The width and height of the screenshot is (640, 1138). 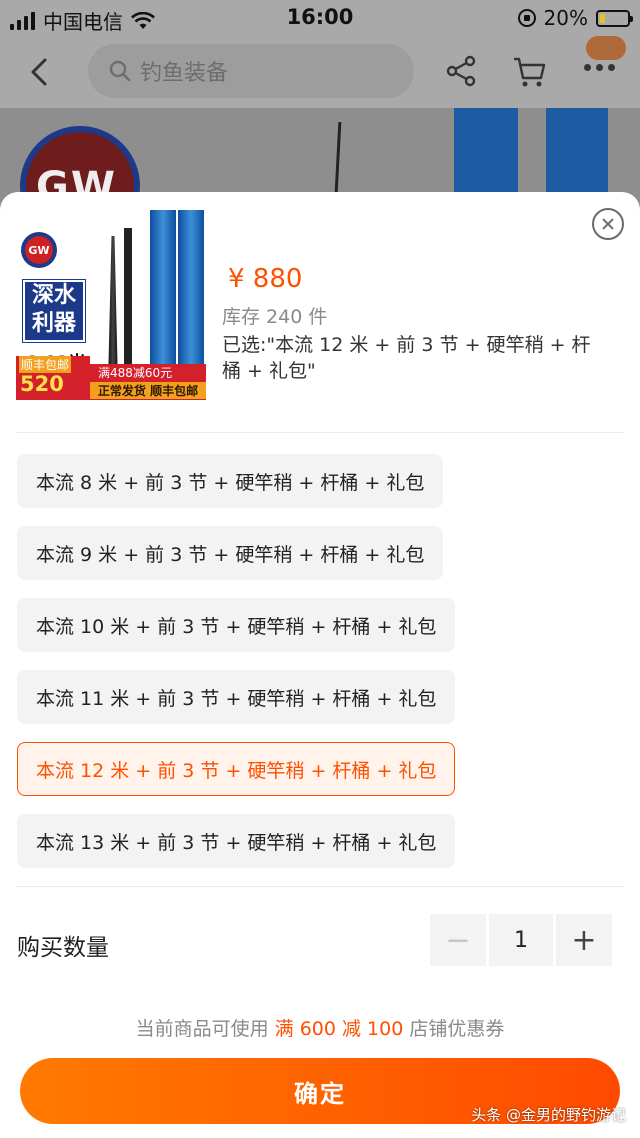 I want to click on rotation-lock-icon, so click(x=526, y=18).